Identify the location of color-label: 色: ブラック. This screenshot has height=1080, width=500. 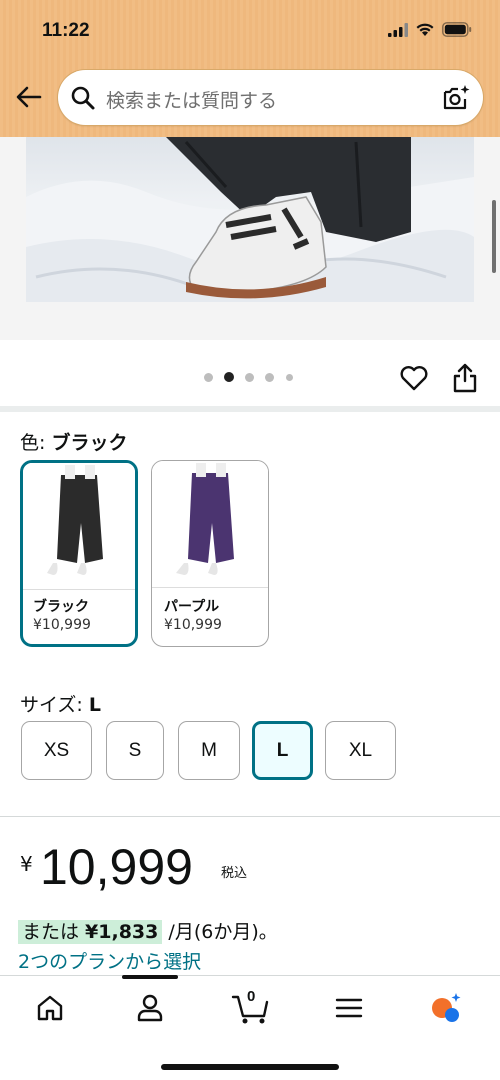
(73, 441).